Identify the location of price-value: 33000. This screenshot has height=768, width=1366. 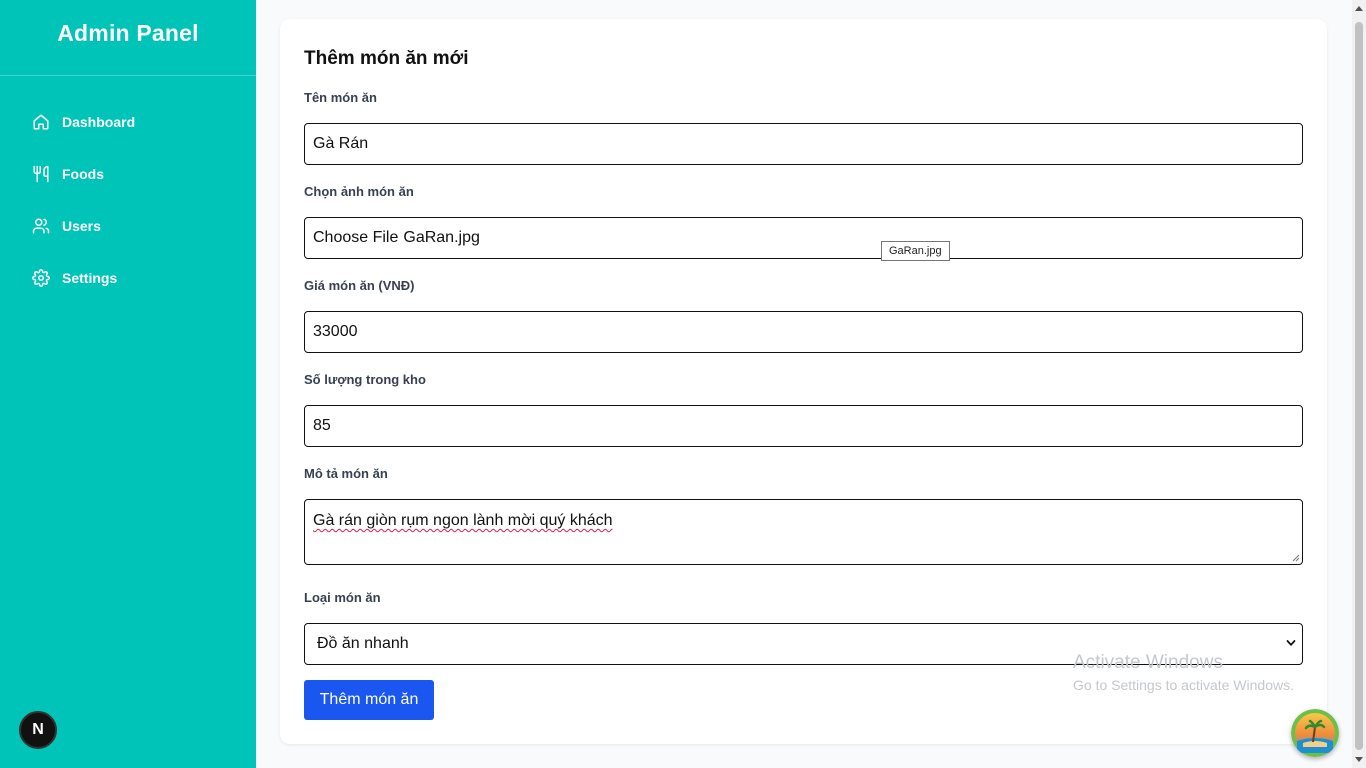
(335, 331).